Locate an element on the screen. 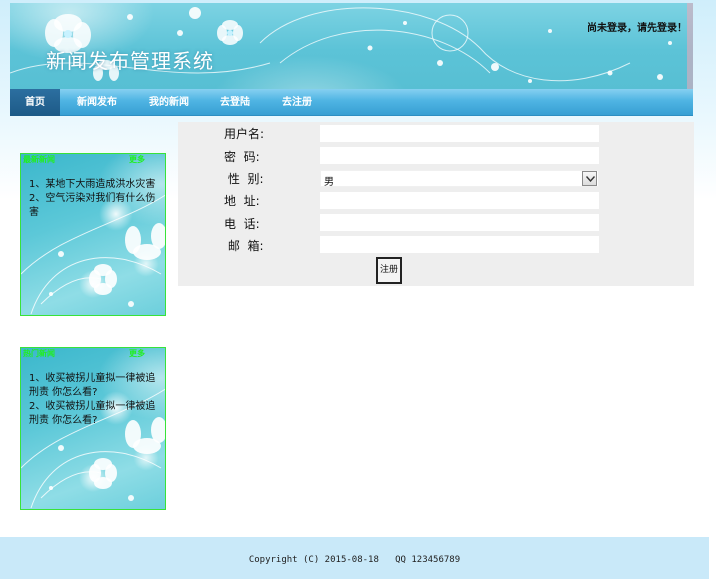 This screenshot has height=579, width=716. nav-item-my-news: 我的新闻 is located at coordinates (169, 102).